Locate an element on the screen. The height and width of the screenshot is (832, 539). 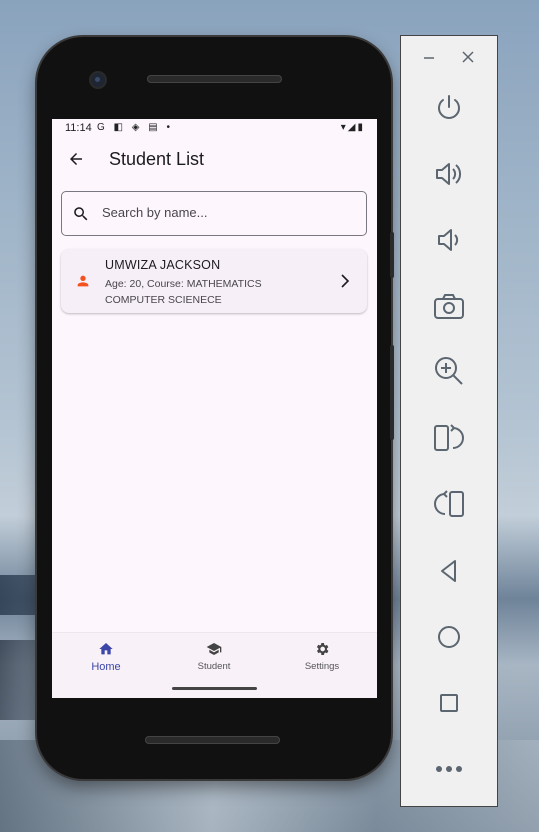
status-notification-icons: G ◧ ◈ ▤ • is located at coordinates (135, 127).